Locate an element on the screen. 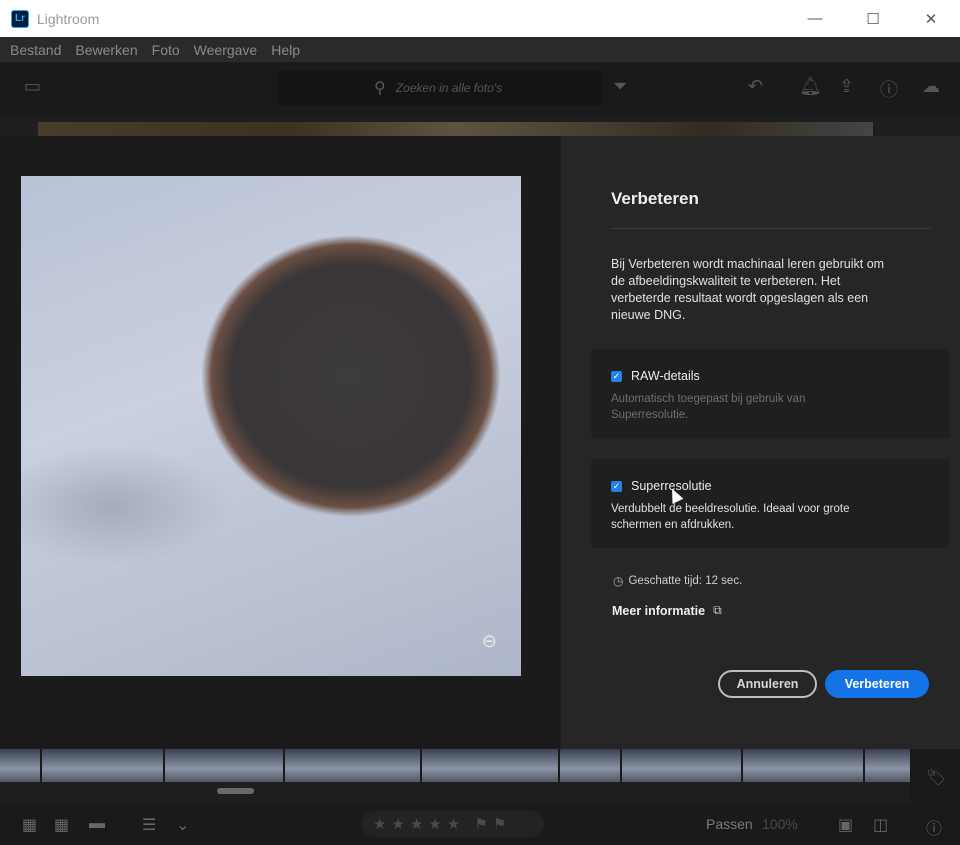  more-info-link: Meer informatie ⧉ is located at coordinates (667, 610).